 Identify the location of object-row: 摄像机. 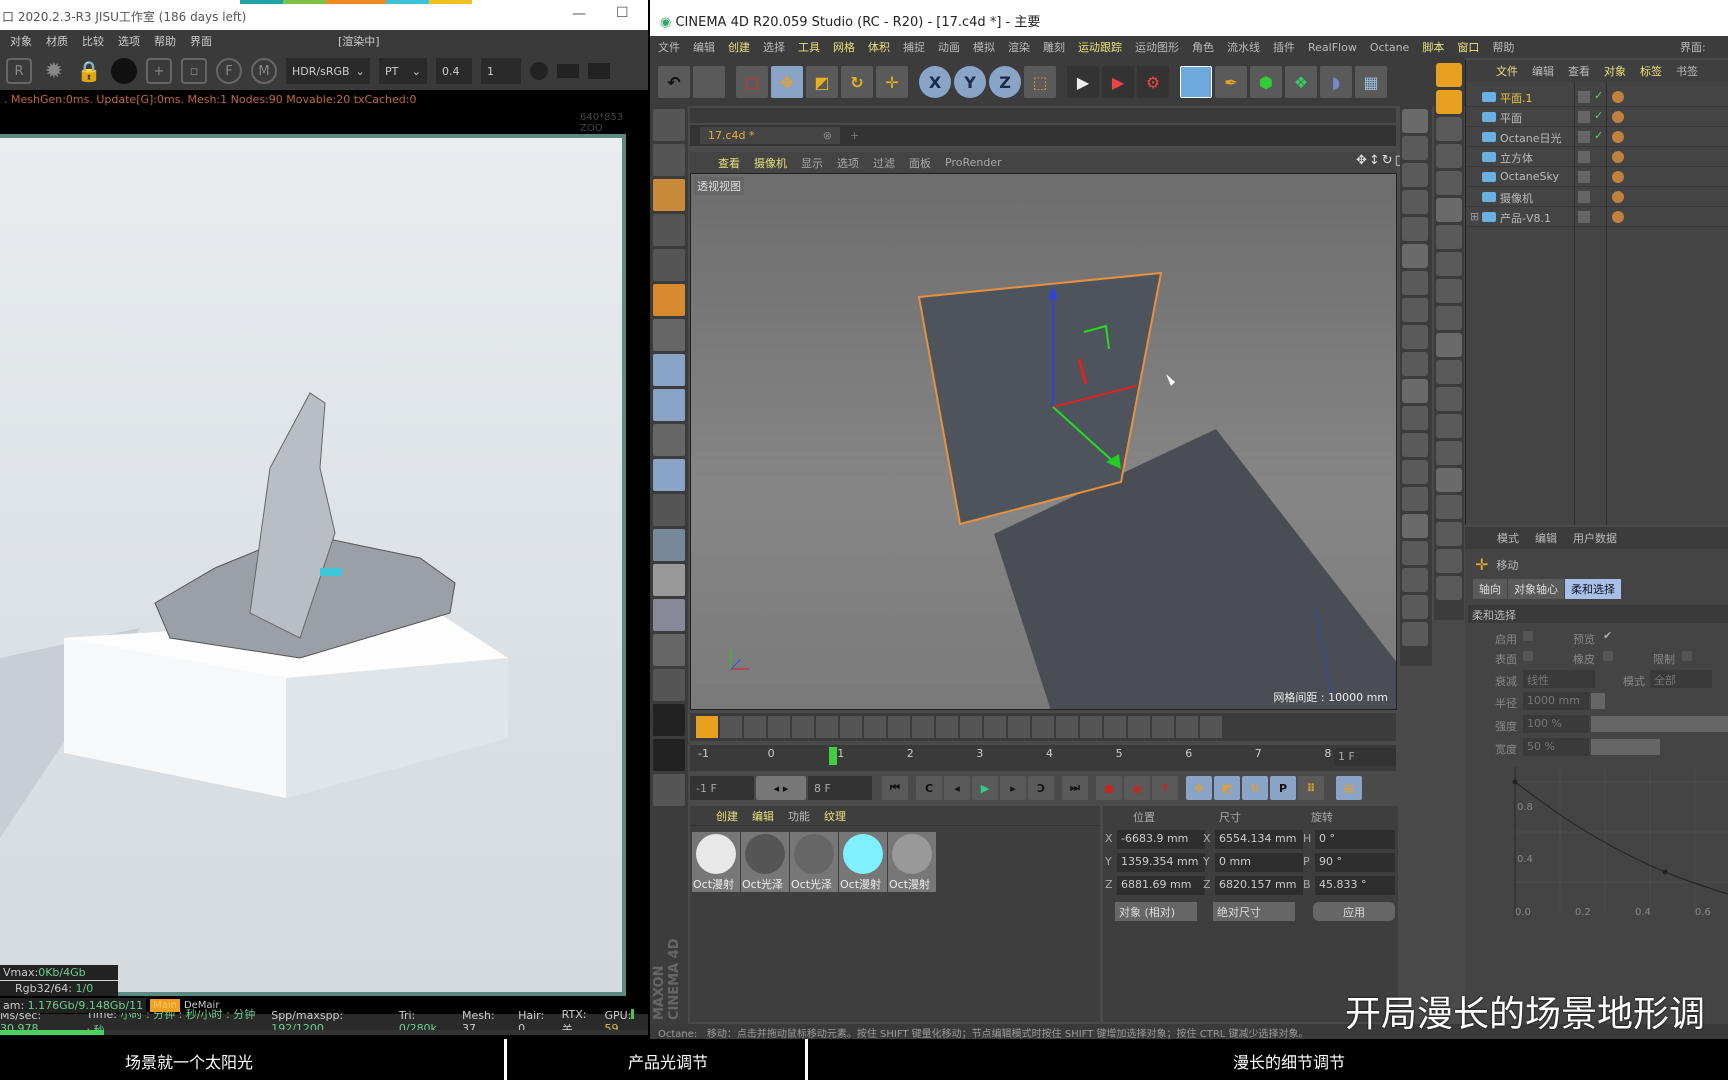
(1597, 197).